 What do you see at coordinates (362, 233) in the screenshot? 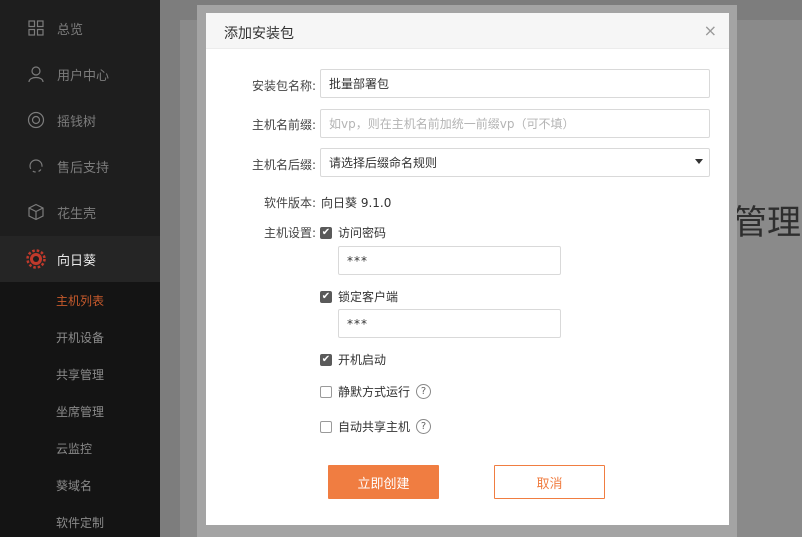
I see `access-password-label: 访问密码` at bounding box center [362, 233].